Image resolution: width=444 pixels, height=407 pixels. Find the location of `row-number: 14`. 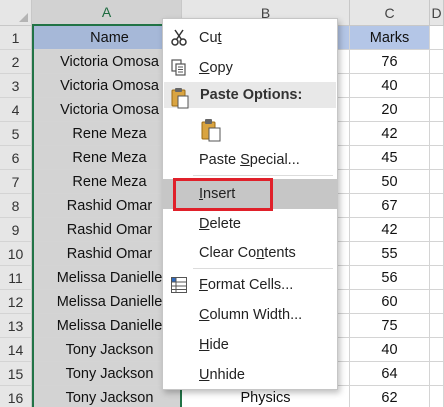

row-number: 14 is located at coordinates (16, 350).